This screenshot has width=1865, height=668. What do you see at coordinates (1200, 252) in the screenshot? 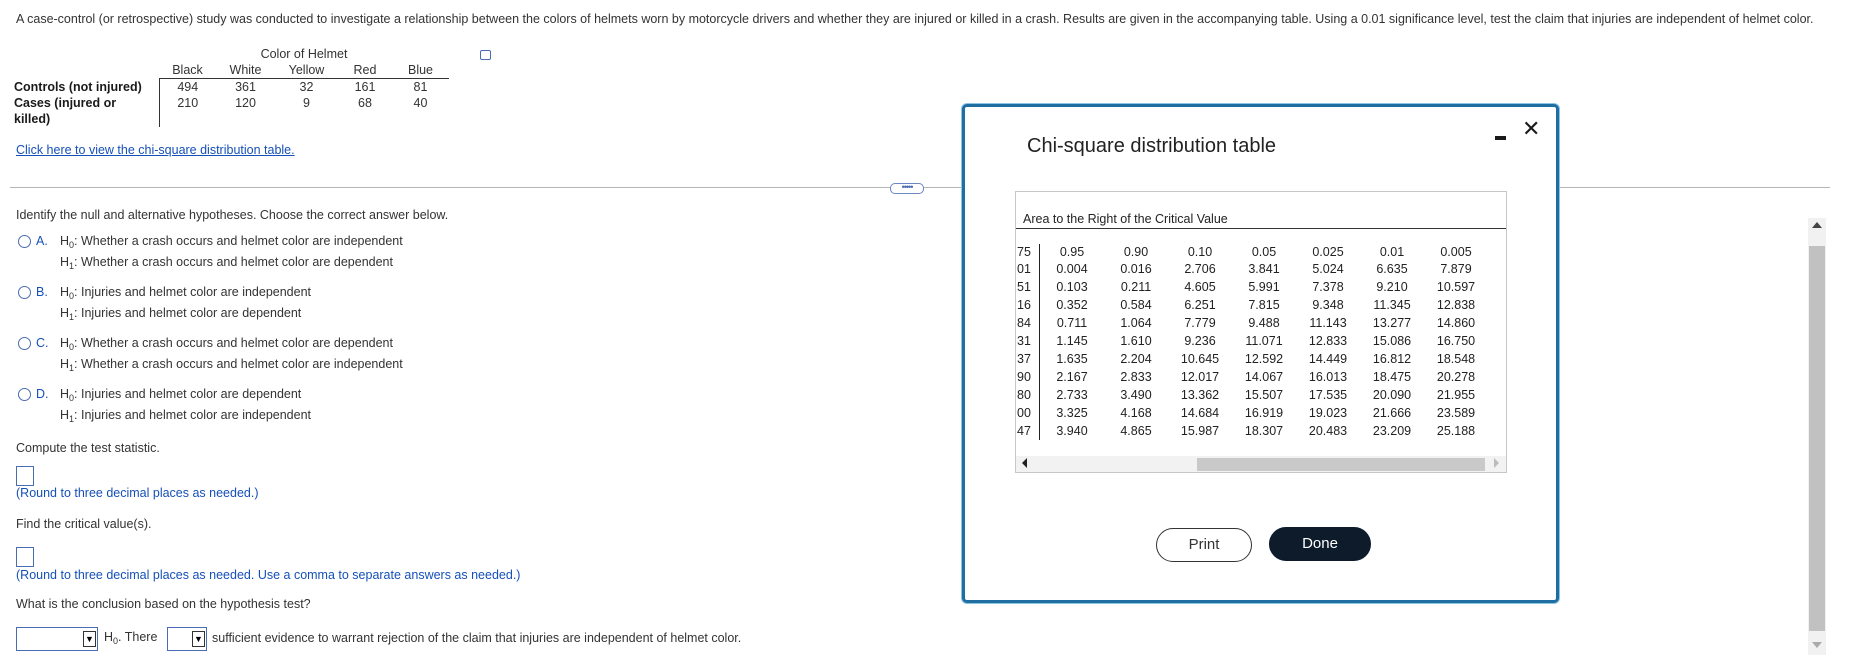
I see `area-header-cell: 0.10` at bounding box center [1200, 252].